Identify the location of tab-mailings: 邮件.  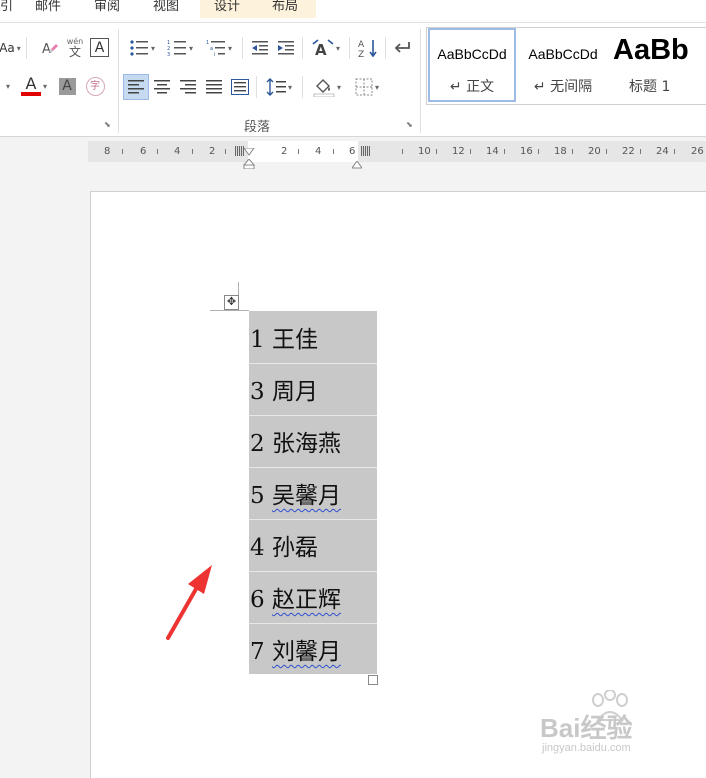
(48, 9).